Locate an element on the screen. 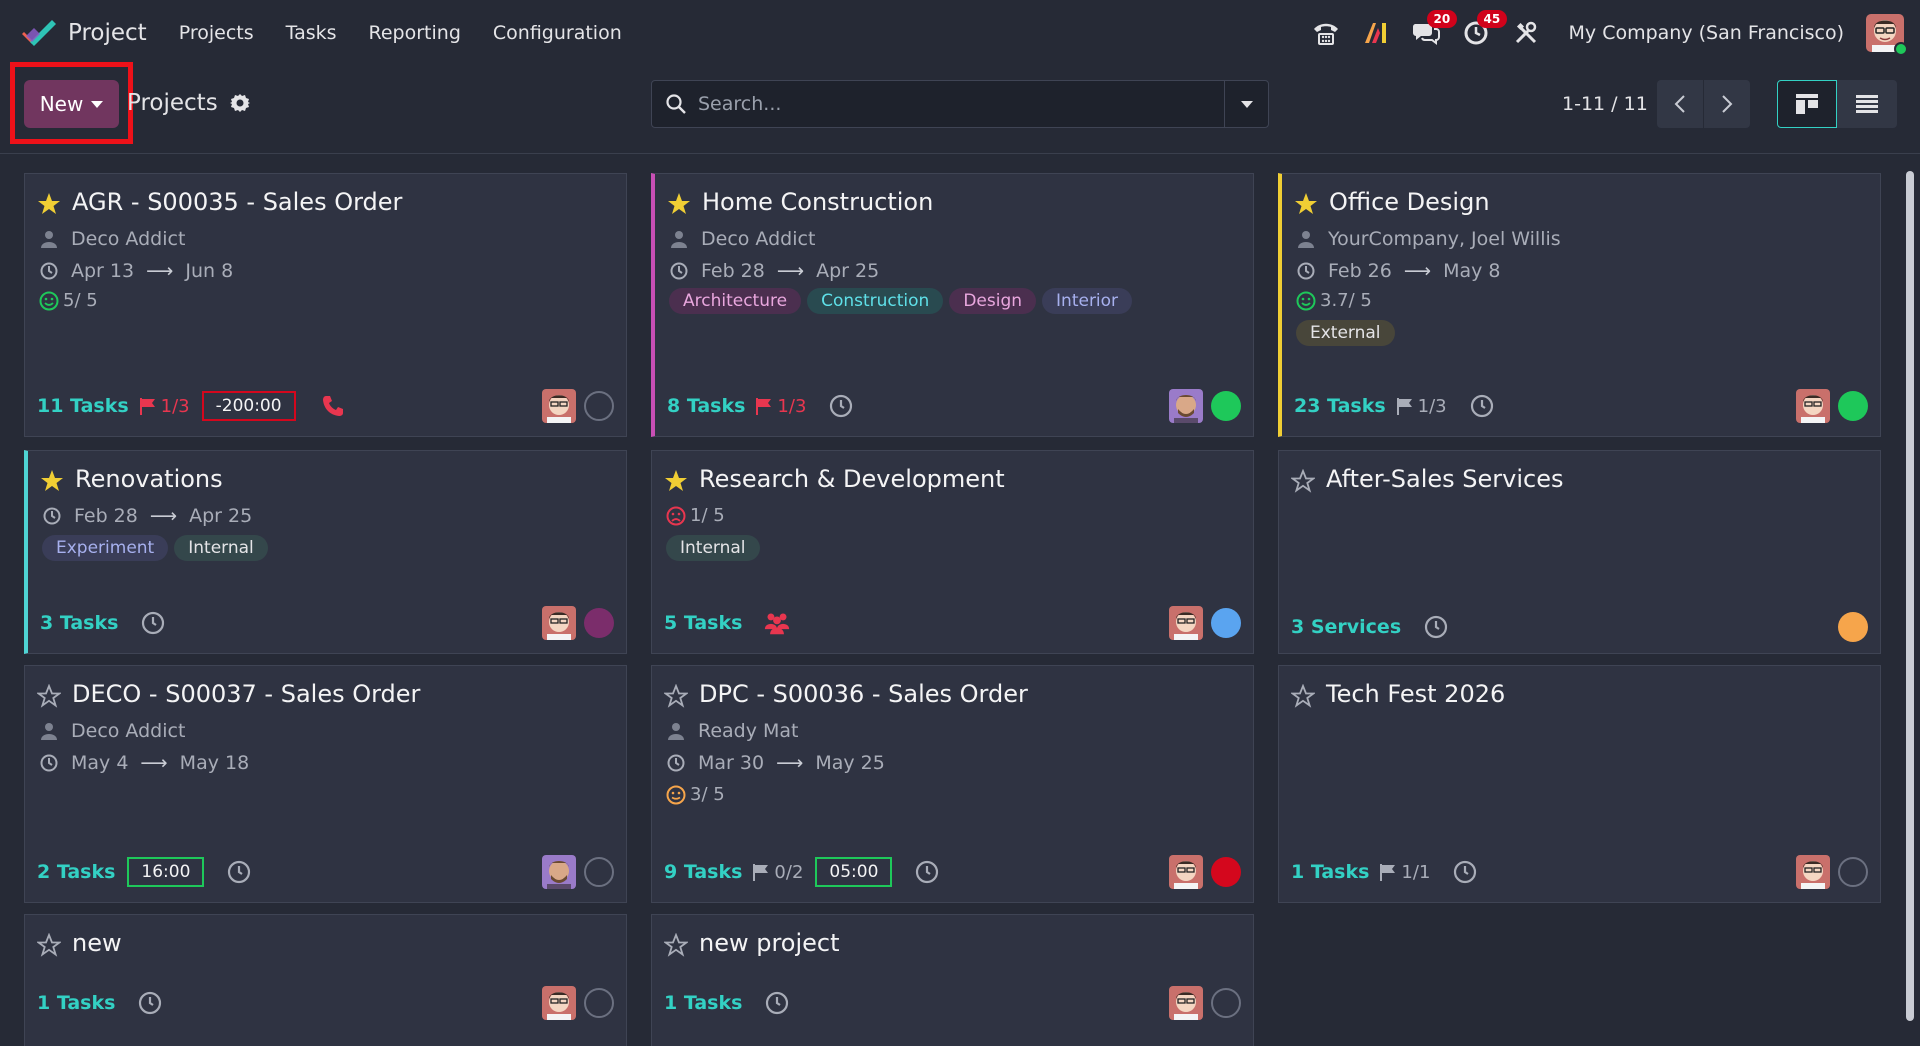  menu-tasks: Tasks is located at coordinates (311, 33).